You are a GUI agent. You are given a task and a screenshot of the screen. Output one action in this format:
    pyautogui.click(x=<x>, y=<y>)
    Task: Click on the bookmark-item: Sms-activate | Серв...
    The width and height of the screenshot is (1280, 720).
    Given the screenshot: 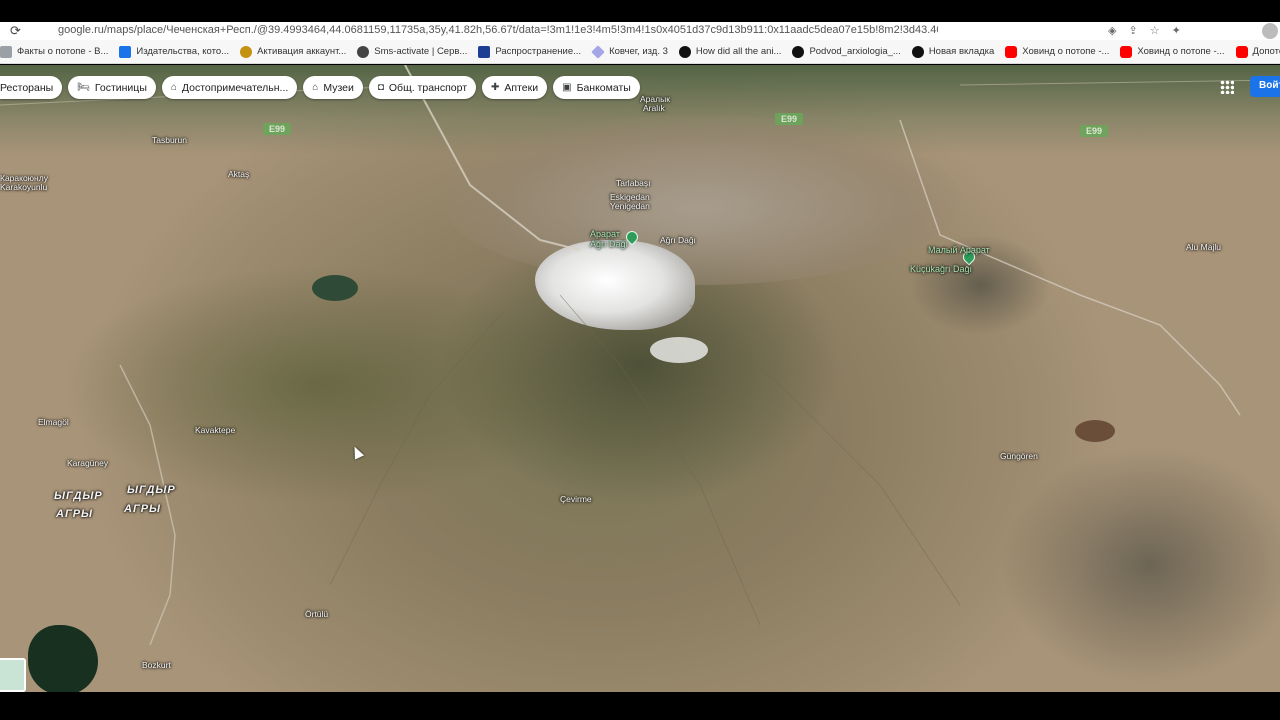 What is the action you would take?
    pyautogui.click(x=412, y=51)
    